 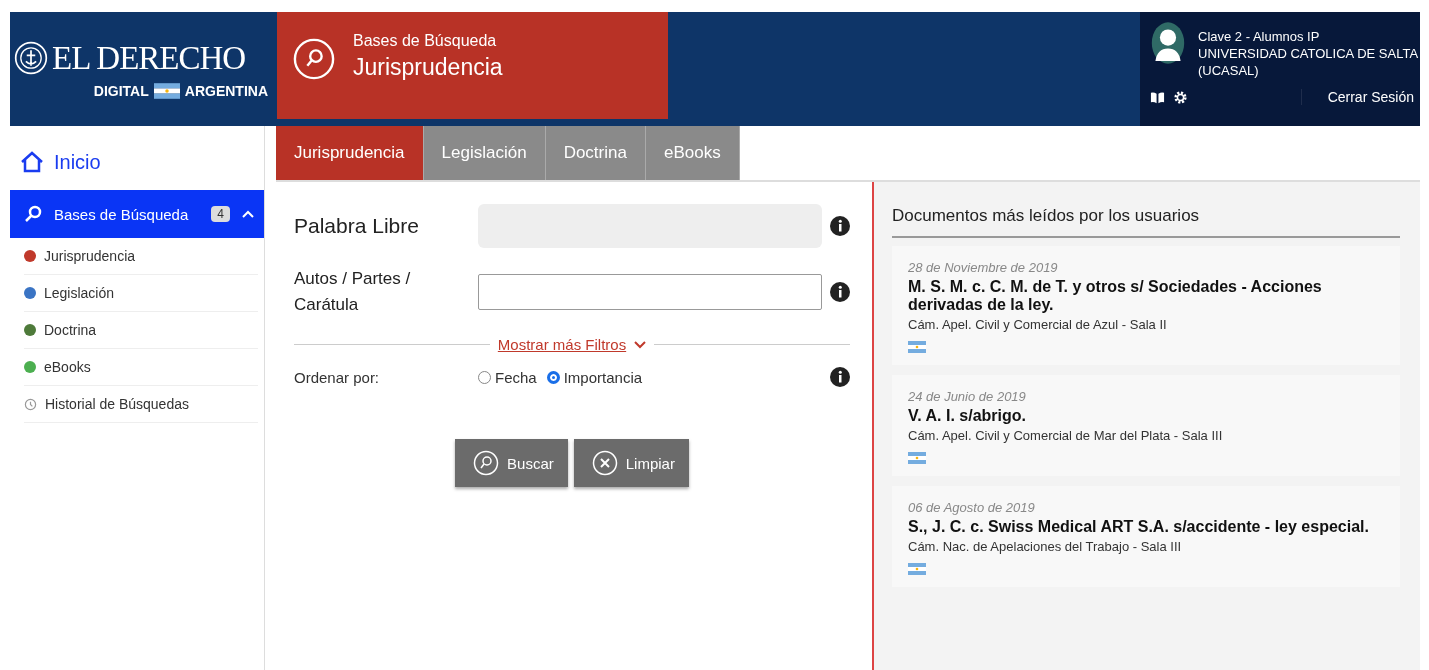 What do you see at coordinates (967, 416) in the screenshot?
I see `document-title: V. A. I. s/abrigo.` at bounding box center [967, 416].